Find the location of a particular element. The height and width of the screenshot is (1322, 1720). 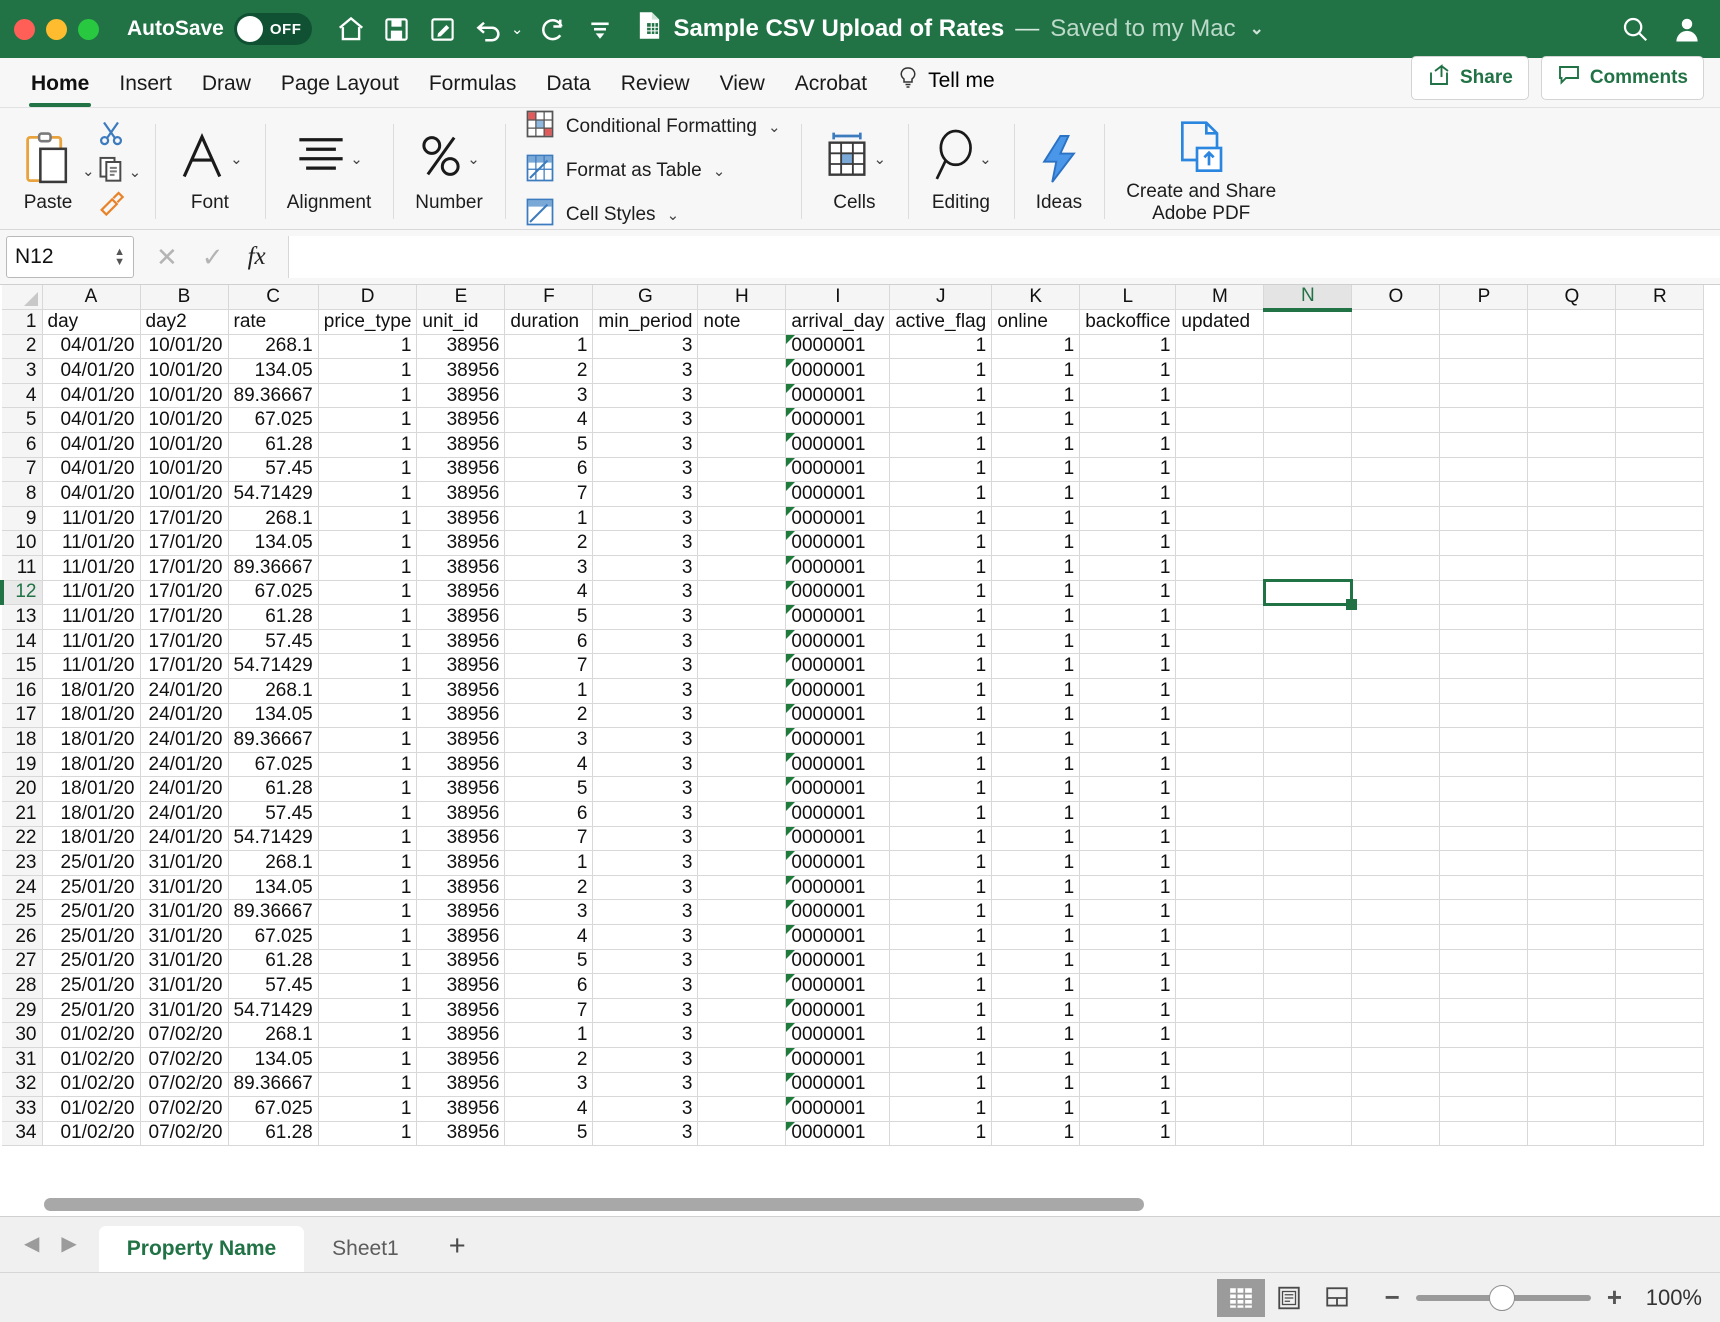

cell-E9: 38956 is located at coordinates (461, 519).